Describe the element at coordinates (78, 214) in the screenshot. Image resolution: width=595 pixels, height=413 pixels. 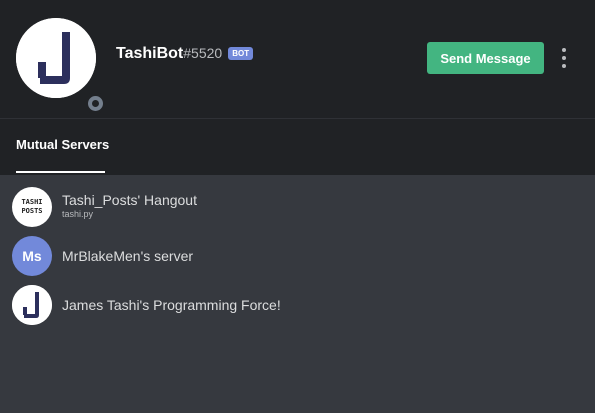
I see `server-subtitle: tashi.py` at that location.